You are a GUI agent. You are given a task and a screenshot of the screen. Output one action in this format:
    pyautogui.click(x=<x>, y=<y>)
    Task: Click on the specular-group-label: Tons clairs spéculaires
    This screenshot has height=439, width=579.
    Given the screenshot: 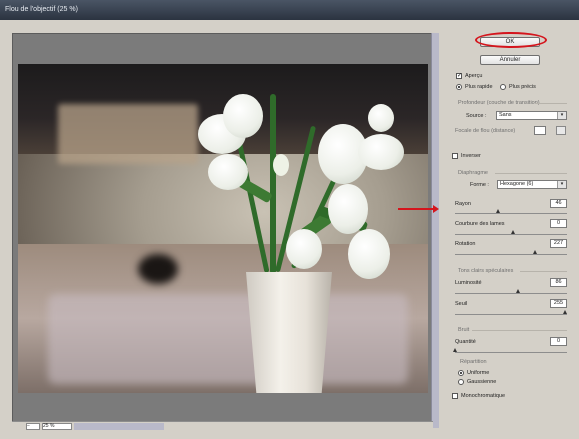 What is the action you would take?
    pyautogui.click(x=486, y=271)
    